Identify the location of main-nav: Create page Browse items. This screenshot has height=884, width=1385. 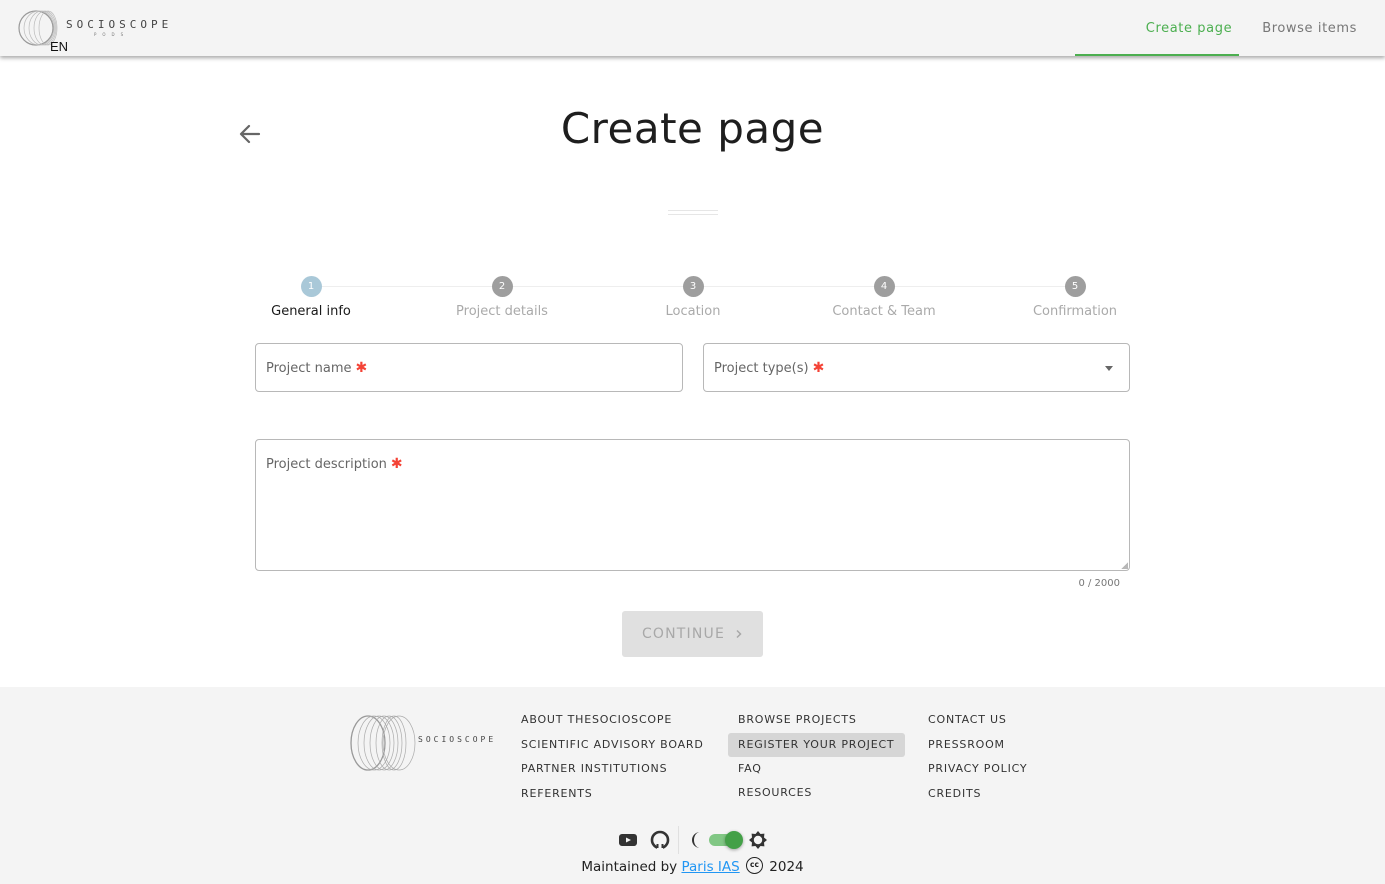
(1258, 28).